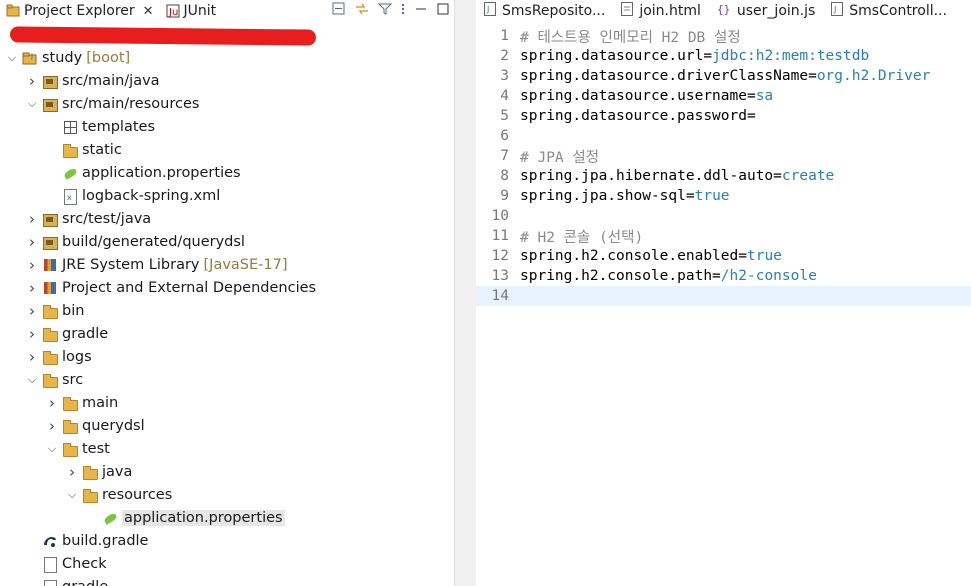 This screenshot has height=586, width=971. What do you see at coordinates (30, 58) in the screenshot?
I see `project-icon: J` at bounding box center [30, 58].